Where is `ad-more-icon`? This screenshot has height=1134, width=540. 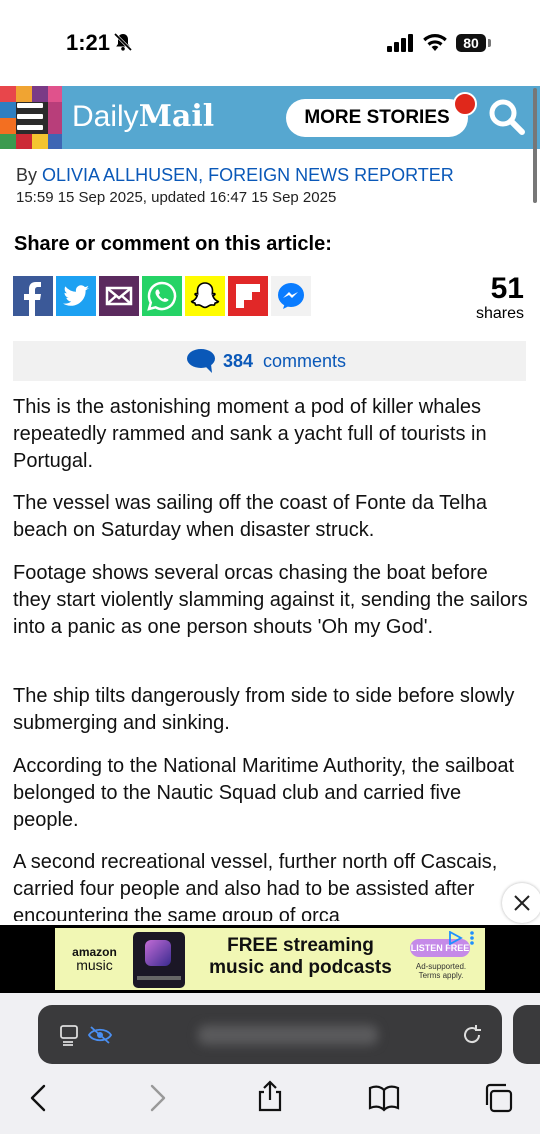 ad-more-icon is located at coordinates (472, 938).